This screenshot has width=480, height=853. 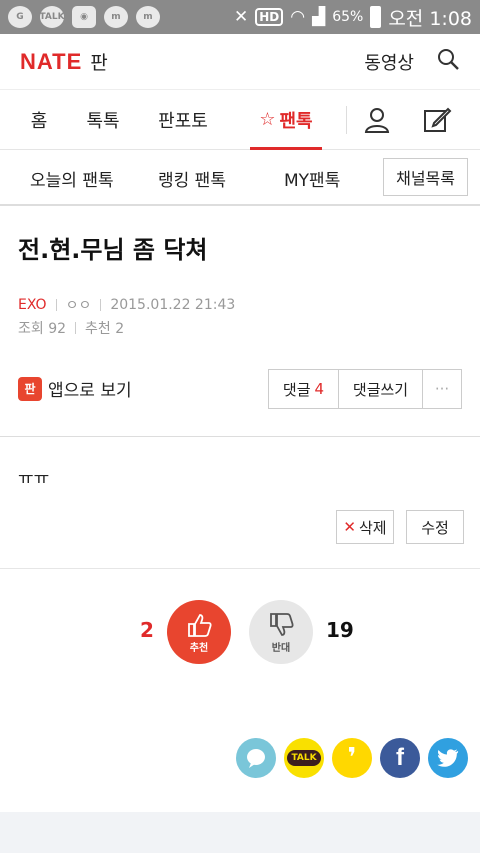 I want to click on app-view-label: 앱으로 보기, so click(x=90, y=391).